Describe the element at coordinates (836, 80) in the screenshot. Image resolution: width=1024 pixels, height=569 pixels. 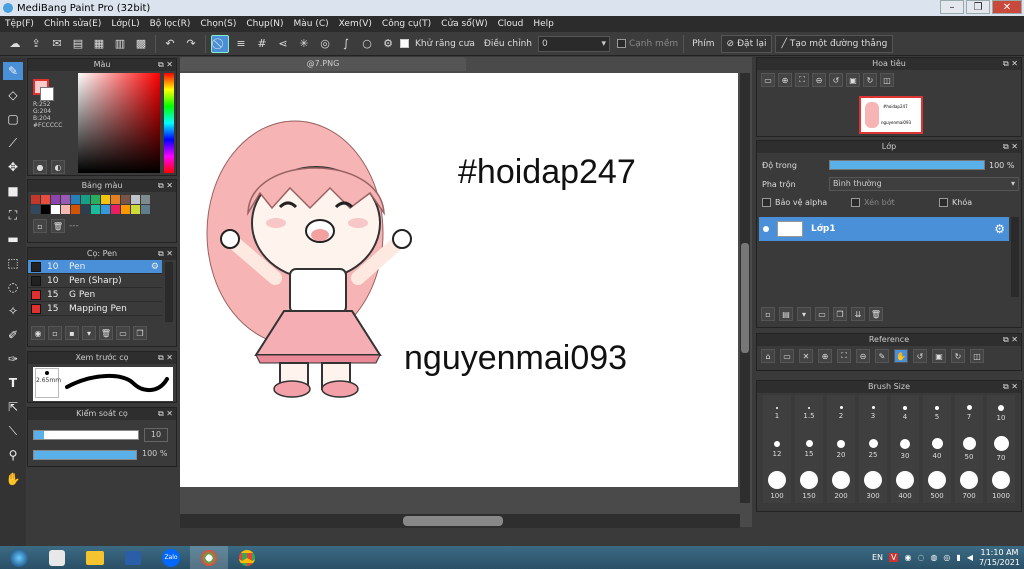
I see `rotate-left-icon: ↺` at that location.